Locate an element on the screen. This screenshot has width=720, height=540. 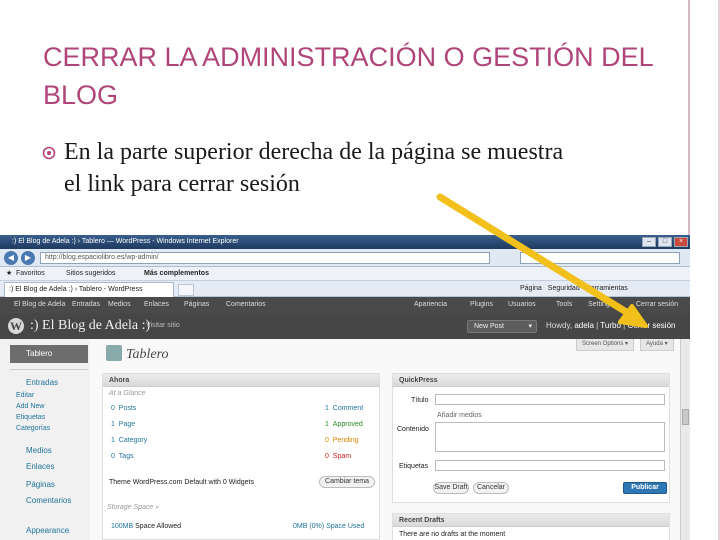
window-controls: – □ × is located at coordinates (665, 242).